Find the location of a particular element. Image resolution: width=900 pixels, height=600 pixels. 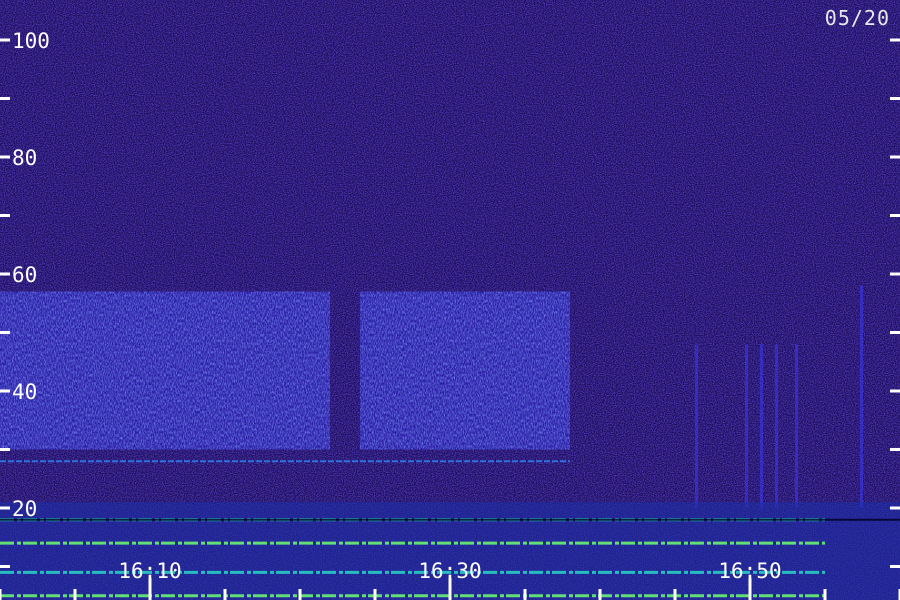

x-tick-label: 16:30 is located at coordinates (449, 571).